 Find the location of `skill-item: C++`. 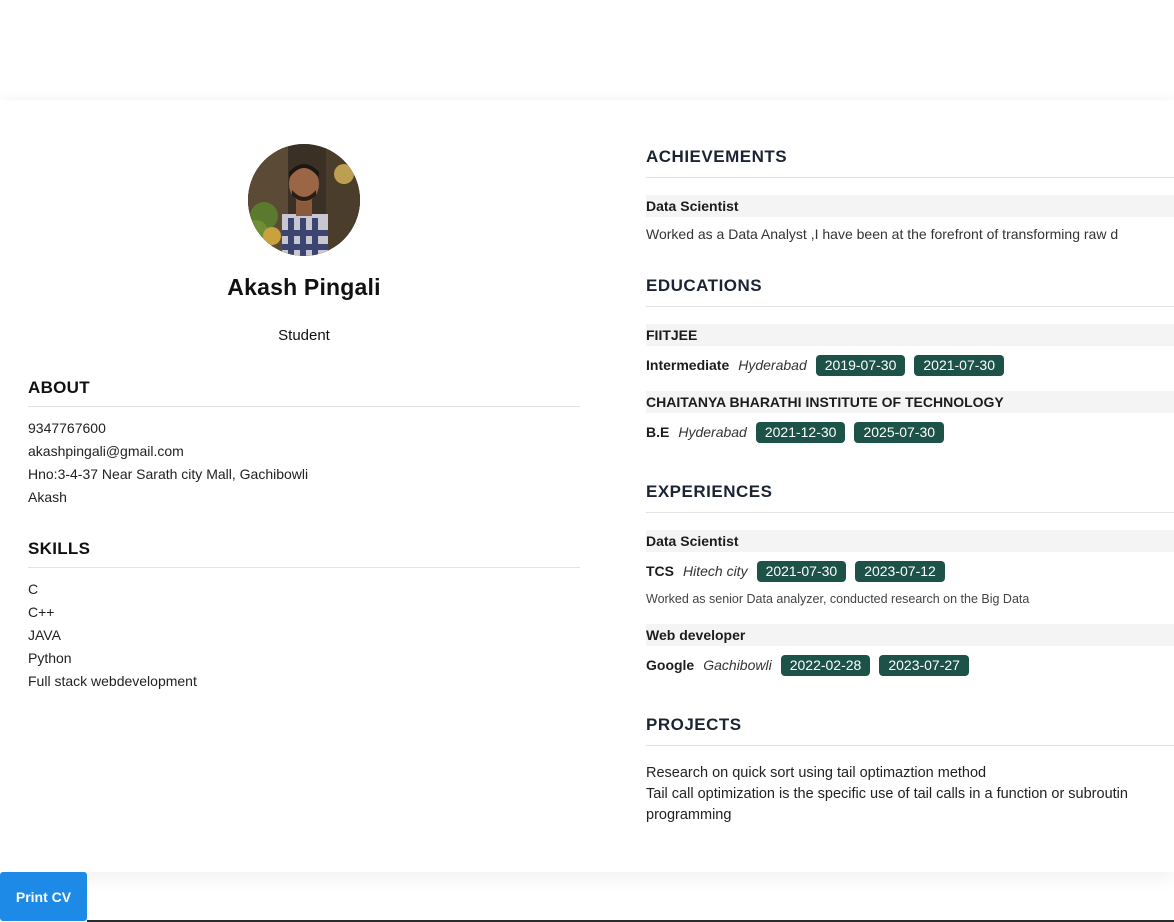

skill-item: C++ is located at coordinates (41, 612).